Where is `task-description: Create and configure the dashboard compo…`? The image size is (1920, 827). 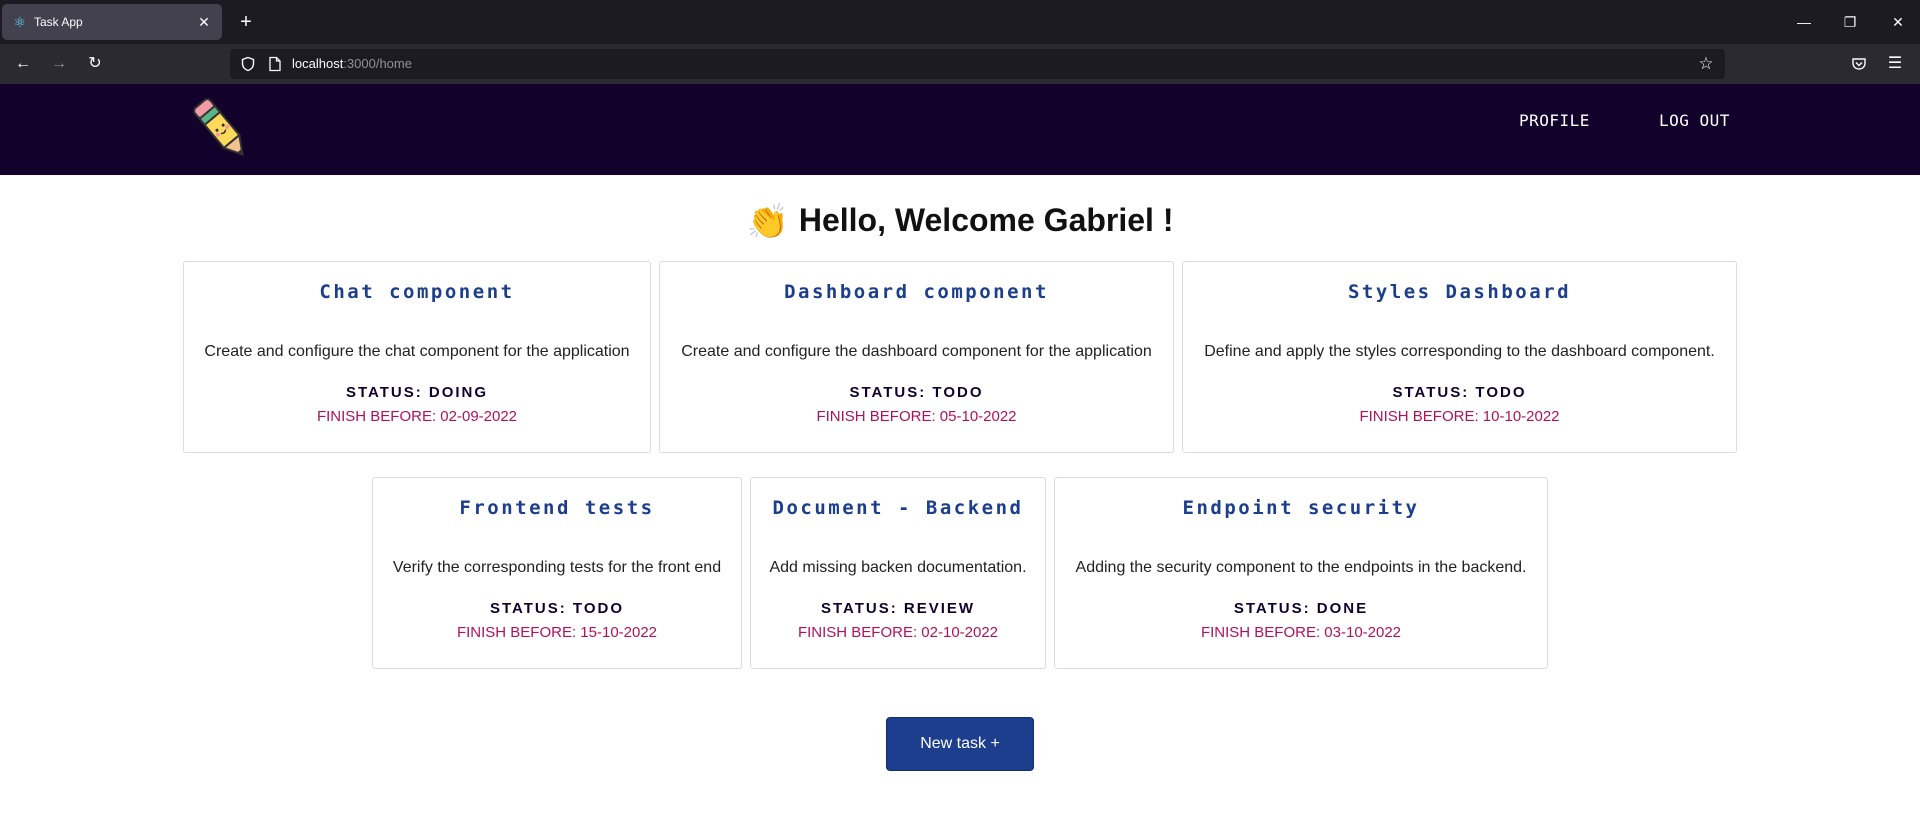 task-description: Create and configure the dashboard compo… is located at coordinates (916, 351).